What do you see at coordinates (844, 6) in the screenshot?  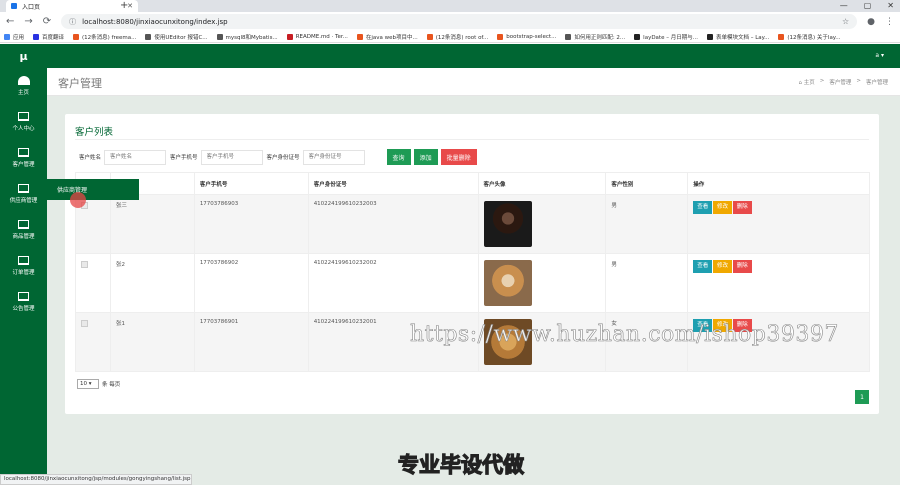 I see `minimize-button: —` at bounding box center [844, 6].